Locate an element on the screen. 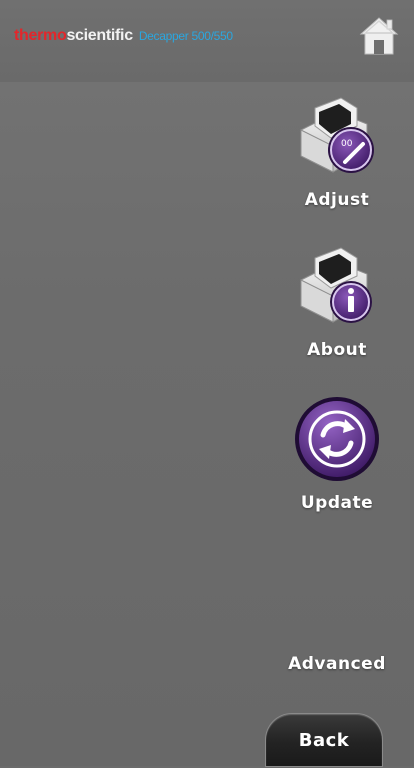 This screenshot has width=414, height=768. header-bar: thermoscientific Decapper 500/550 is located at coordinates (207, 41).